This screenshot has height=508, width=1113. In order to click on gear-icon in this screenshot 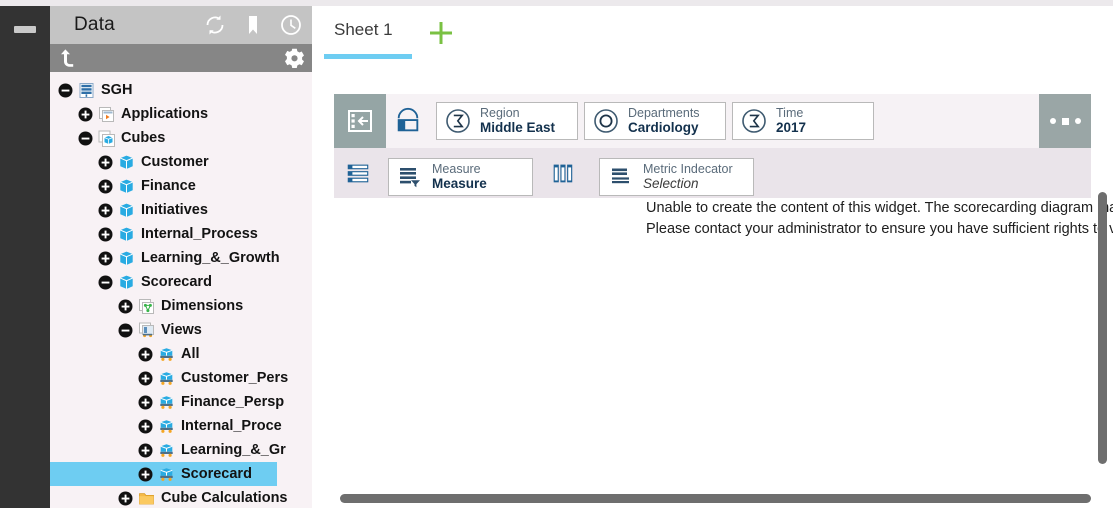, I will do `click(294, 58)`.